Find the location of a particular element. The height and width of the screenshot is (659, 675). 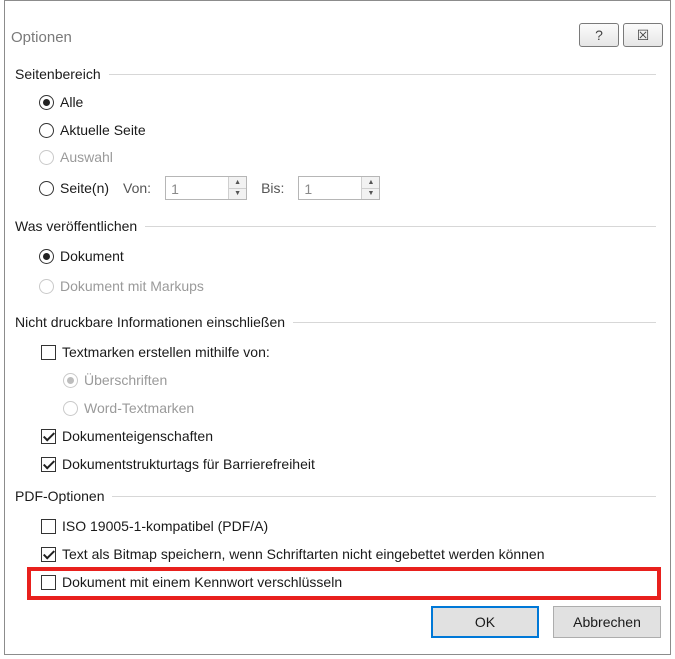

radio-word-textmarken: Word-Textmarken is located at coordinates (128, 408).